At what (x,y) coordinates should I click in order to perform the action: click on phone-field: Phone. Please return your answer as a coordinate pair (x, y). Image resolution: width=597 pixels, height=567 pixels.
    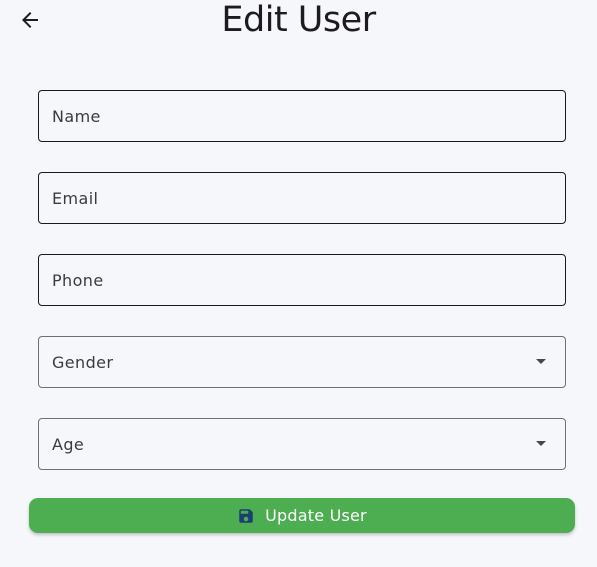
    Looking at the image, I should click on (302, 280).